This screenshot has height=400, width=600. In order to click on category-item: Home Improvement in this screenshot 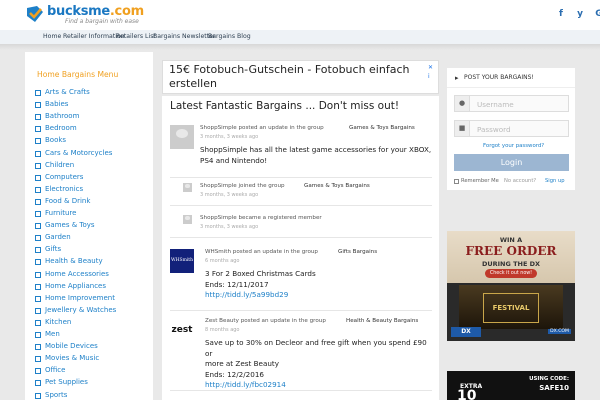, I will do `click(92, 300)`.